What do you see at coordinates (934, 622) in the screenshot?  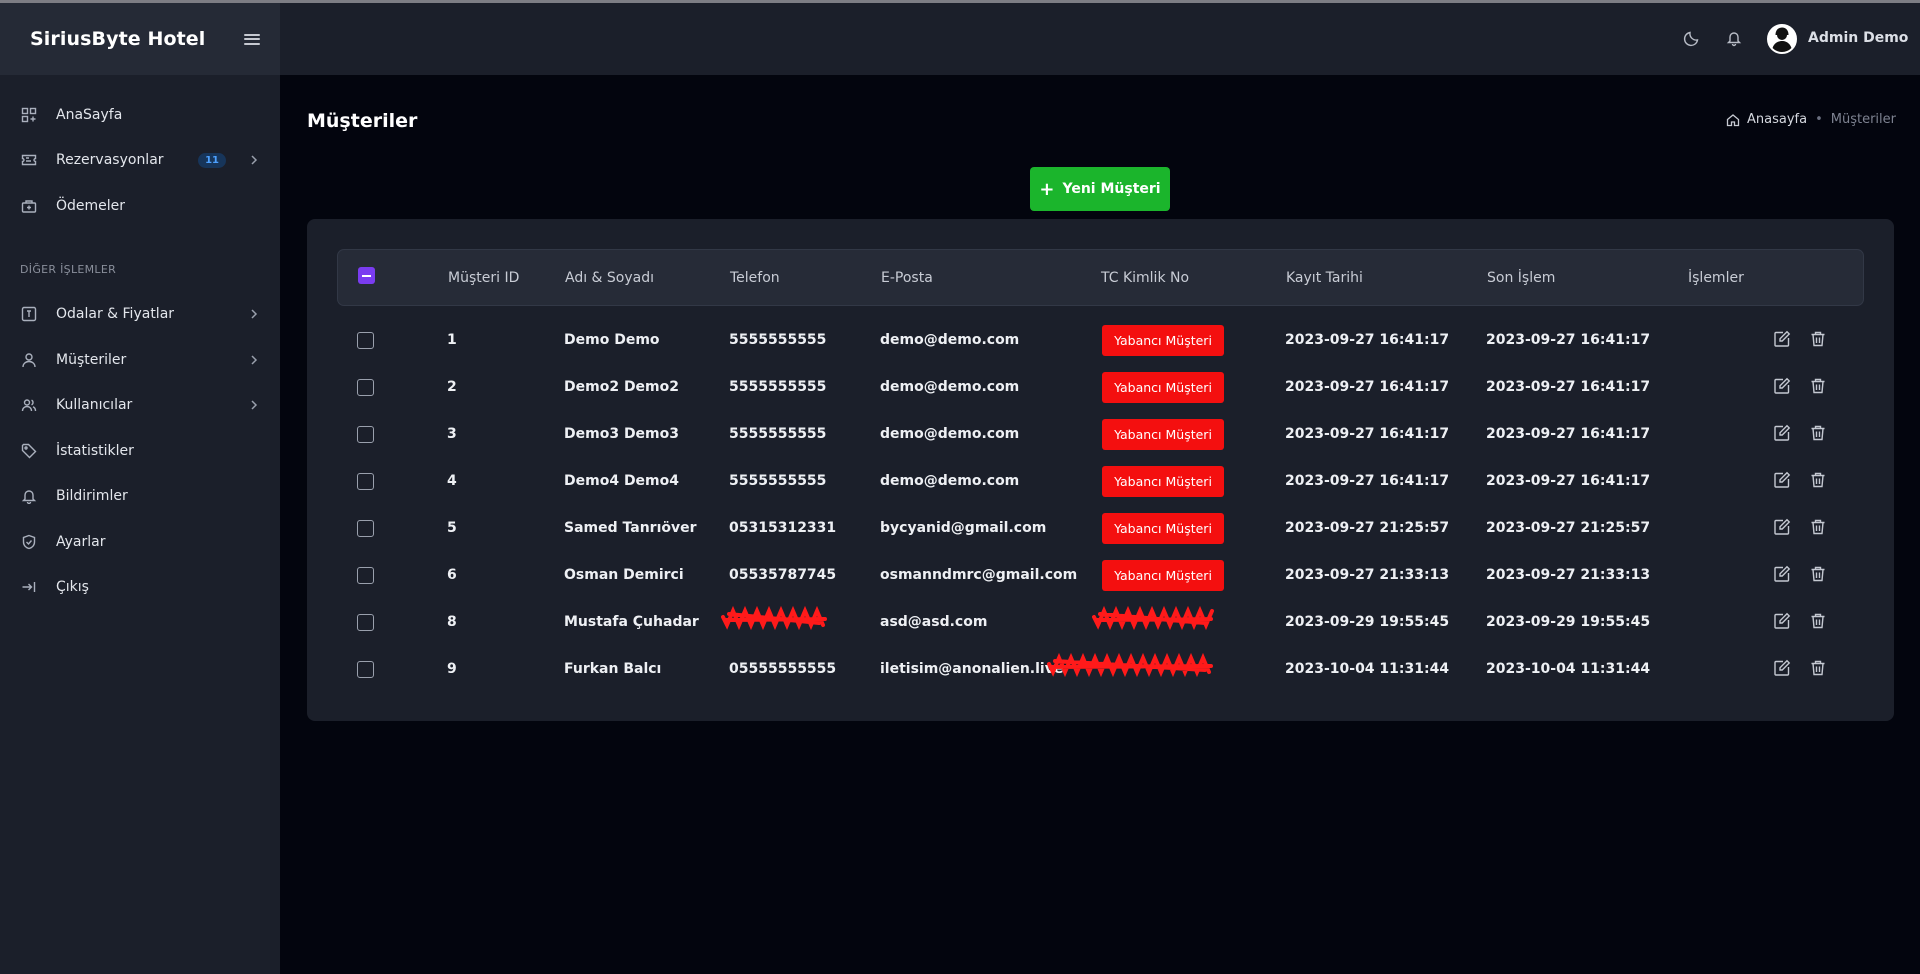 I see `cell-email: asd@asd.com` at bounding box center [934, 622].